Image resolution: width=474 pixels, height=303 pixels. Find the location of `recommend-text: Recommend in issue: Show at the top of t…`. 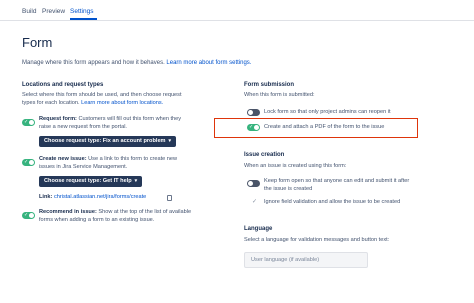

recommend-text: Recommend in issue: Show at the top of t… is located at coordinates (115, 216).